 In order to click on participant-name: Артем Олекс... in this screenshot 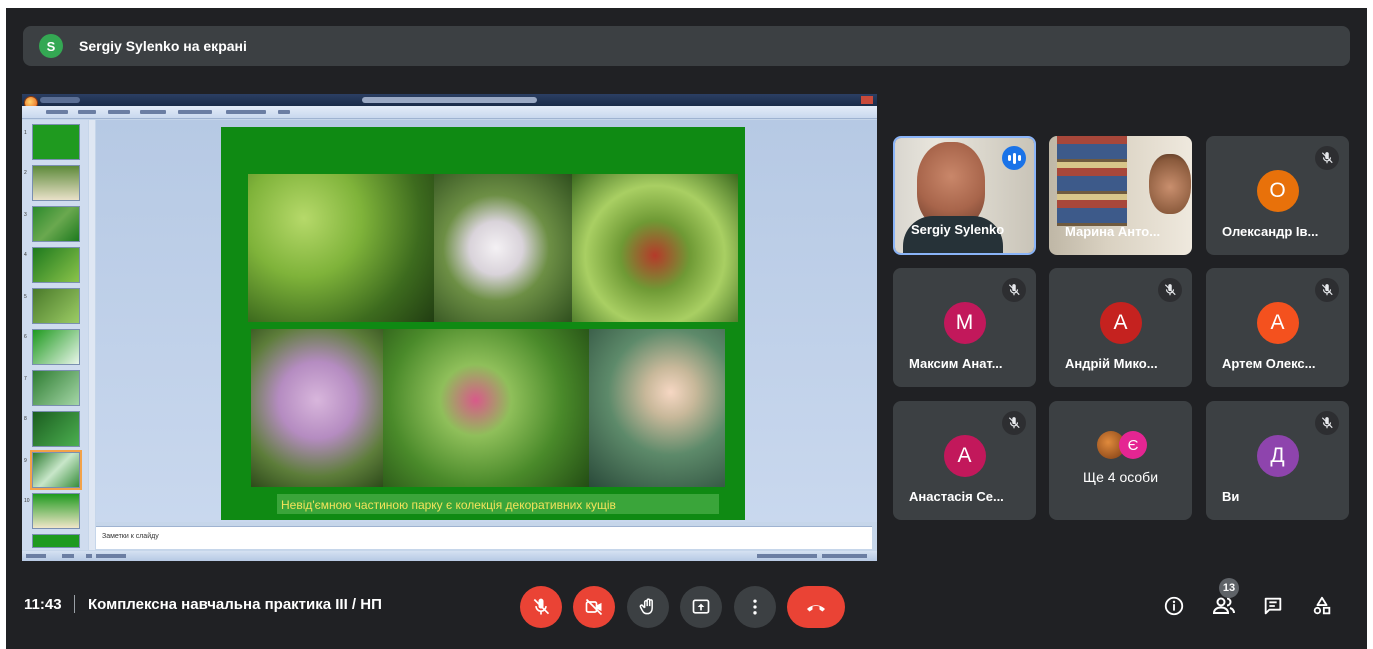, I will do `click(1269, 363)`.